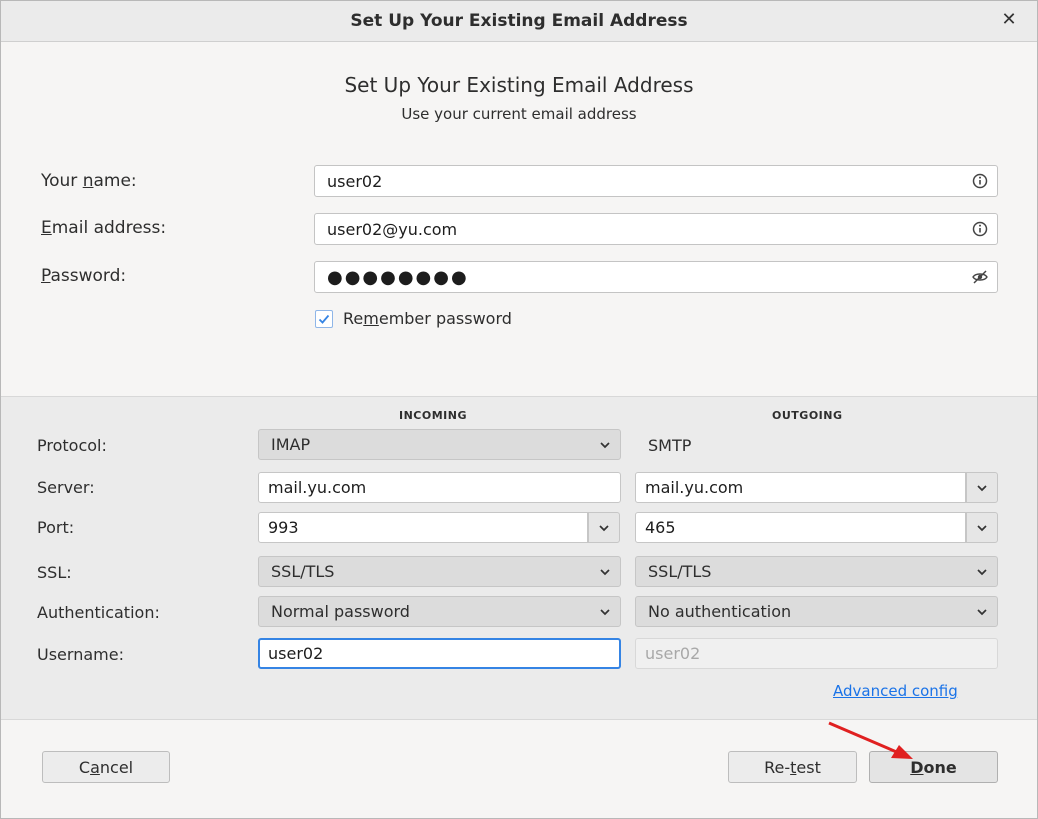 This screenshot has width=1038, height=819. I want to click on title-bar: Set Up Your Existing Email Address ✕, so click(519, 21).